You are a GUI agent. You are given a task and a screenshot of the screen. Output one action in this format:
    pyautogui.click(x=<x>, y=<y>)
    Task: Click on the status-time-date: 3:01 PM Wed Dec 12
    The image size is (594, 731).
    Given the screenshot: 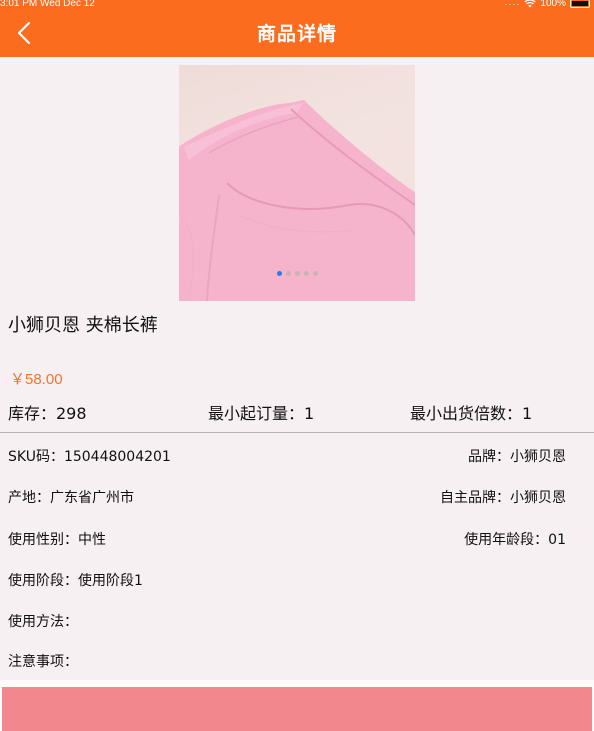 What is the action you would take?
    pyautogui.click(x=47, y=4)
    